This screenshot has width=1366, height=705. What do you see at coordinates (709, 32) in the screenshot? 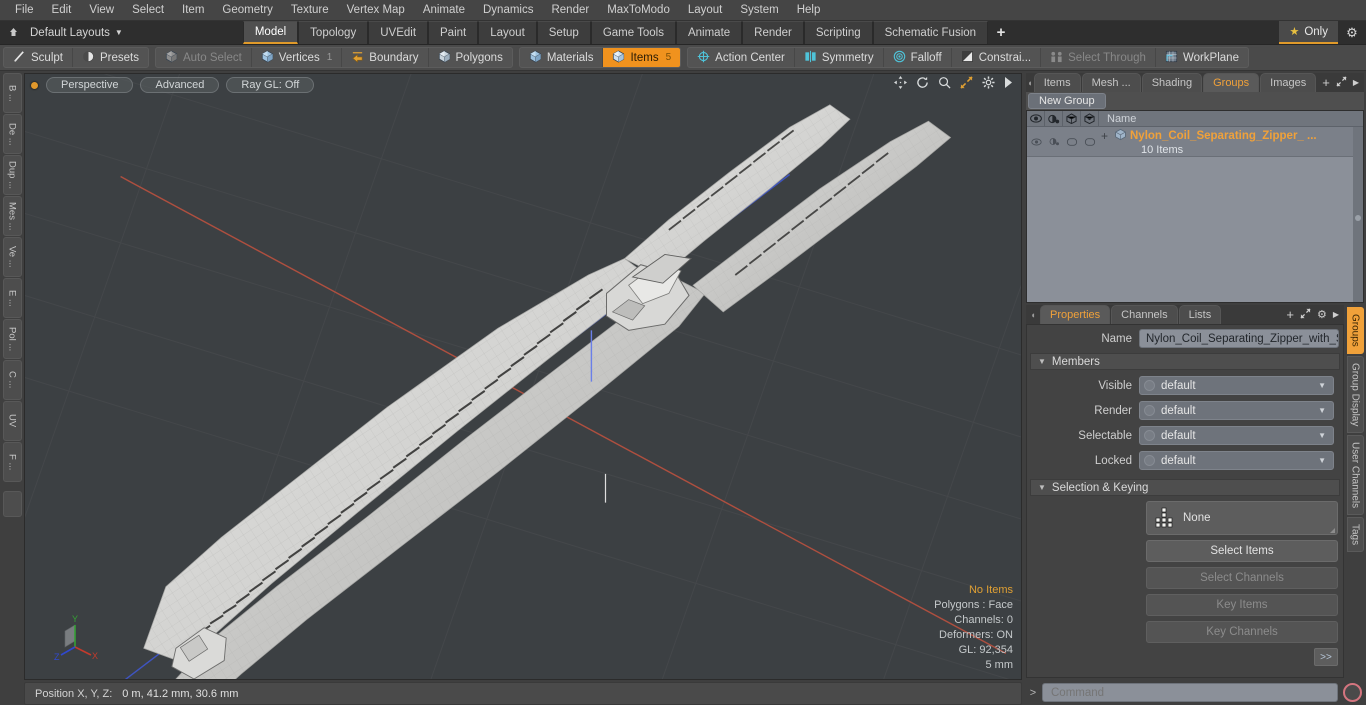
I see `layout-tab-animate: Animate` at bounding box center [709, 32].